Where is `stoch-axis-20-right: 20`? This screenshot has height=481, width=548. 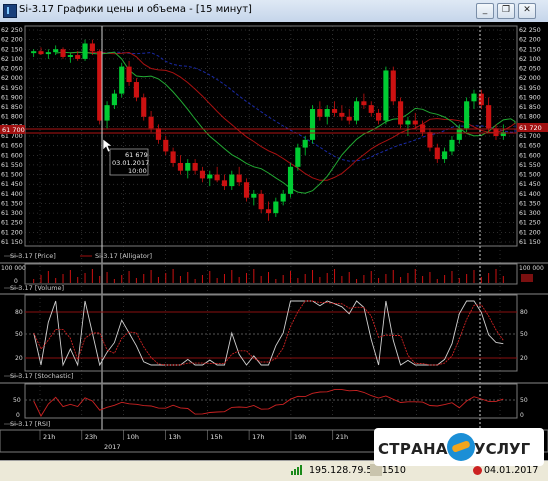
stoch-axis-20-right: 20 is located at coordinates (524, 358).